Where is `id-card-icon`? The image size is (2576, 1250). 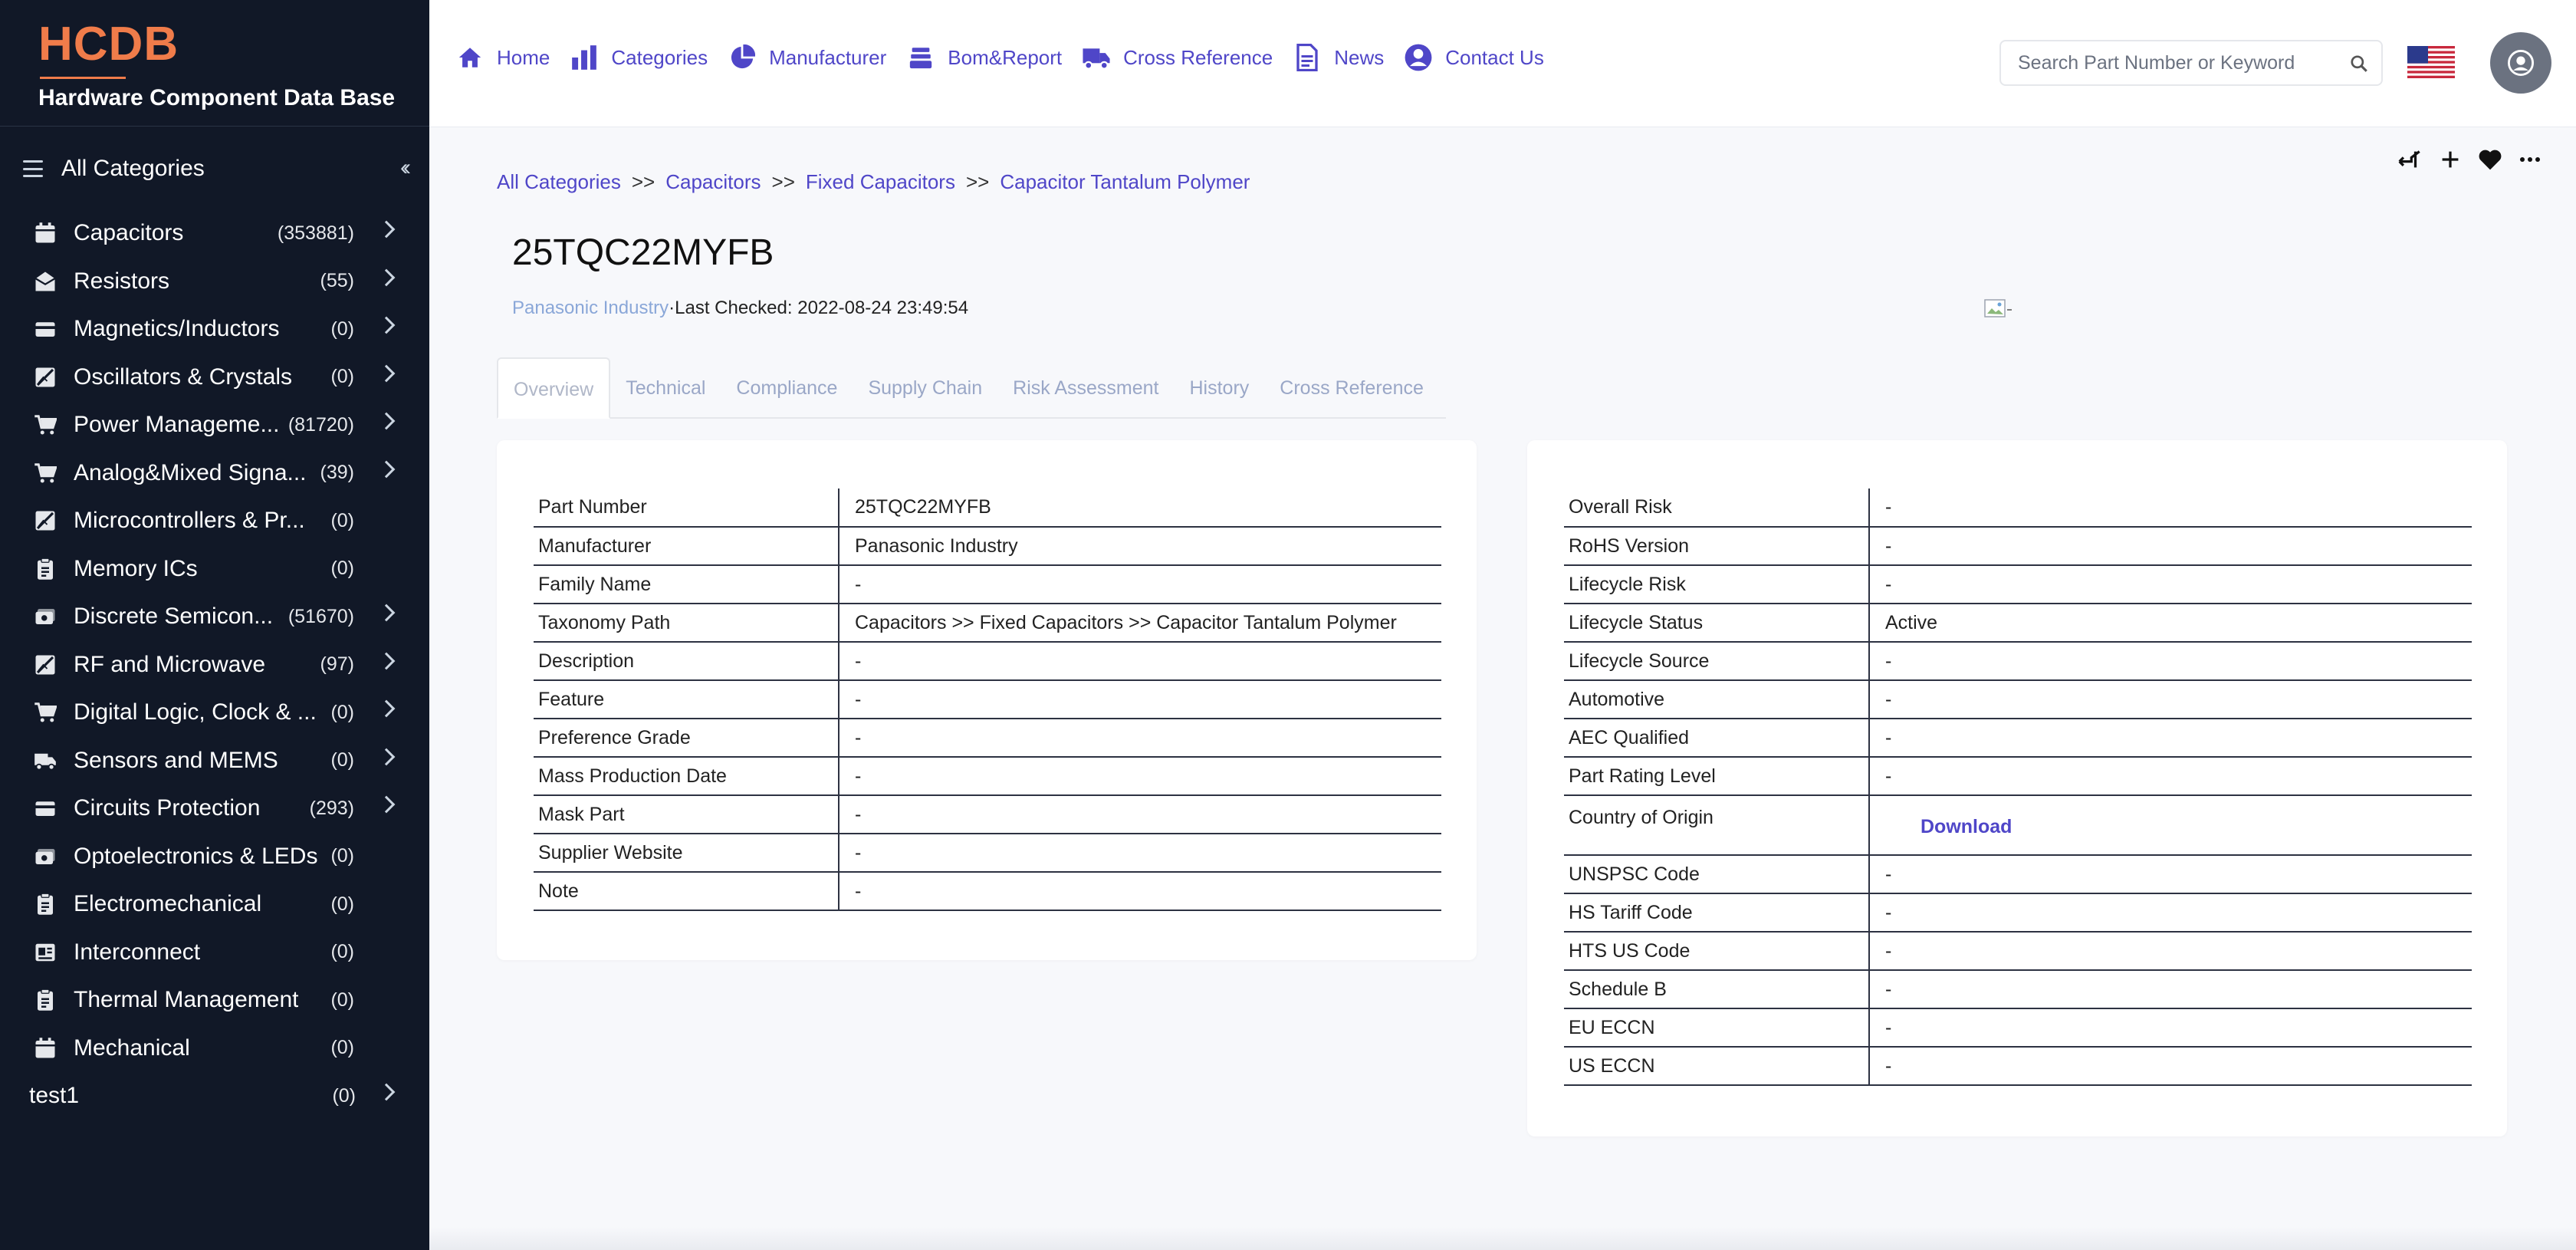
id-card-icon is located at coordinates (45, 952).